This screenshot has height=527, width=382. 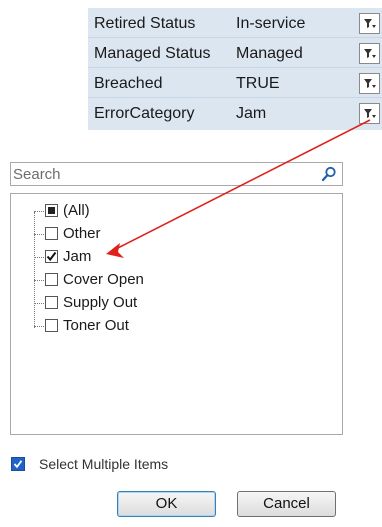 What do you see at coordinates (77, 256) in the screenshot?
I see `list-item-label: Jam` at bounding box center [77, 256].